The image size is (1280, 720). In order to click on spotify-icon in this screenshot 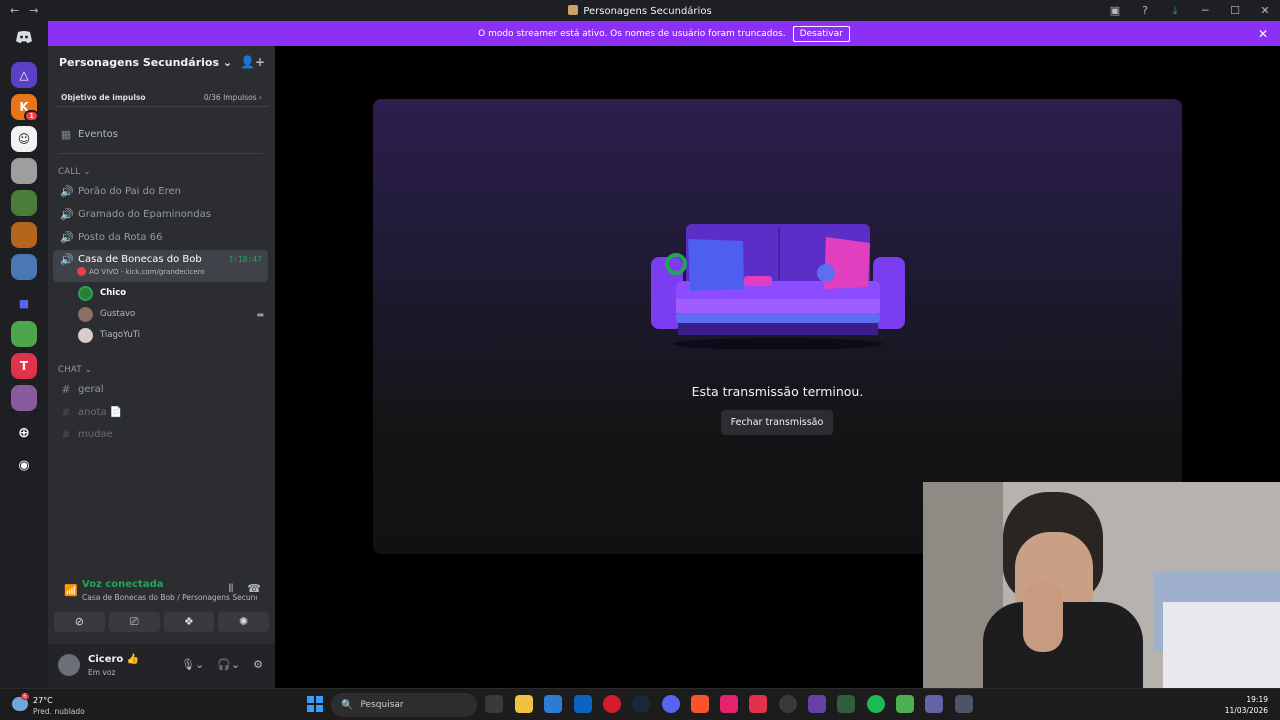, I will do `click(876, 704)`.